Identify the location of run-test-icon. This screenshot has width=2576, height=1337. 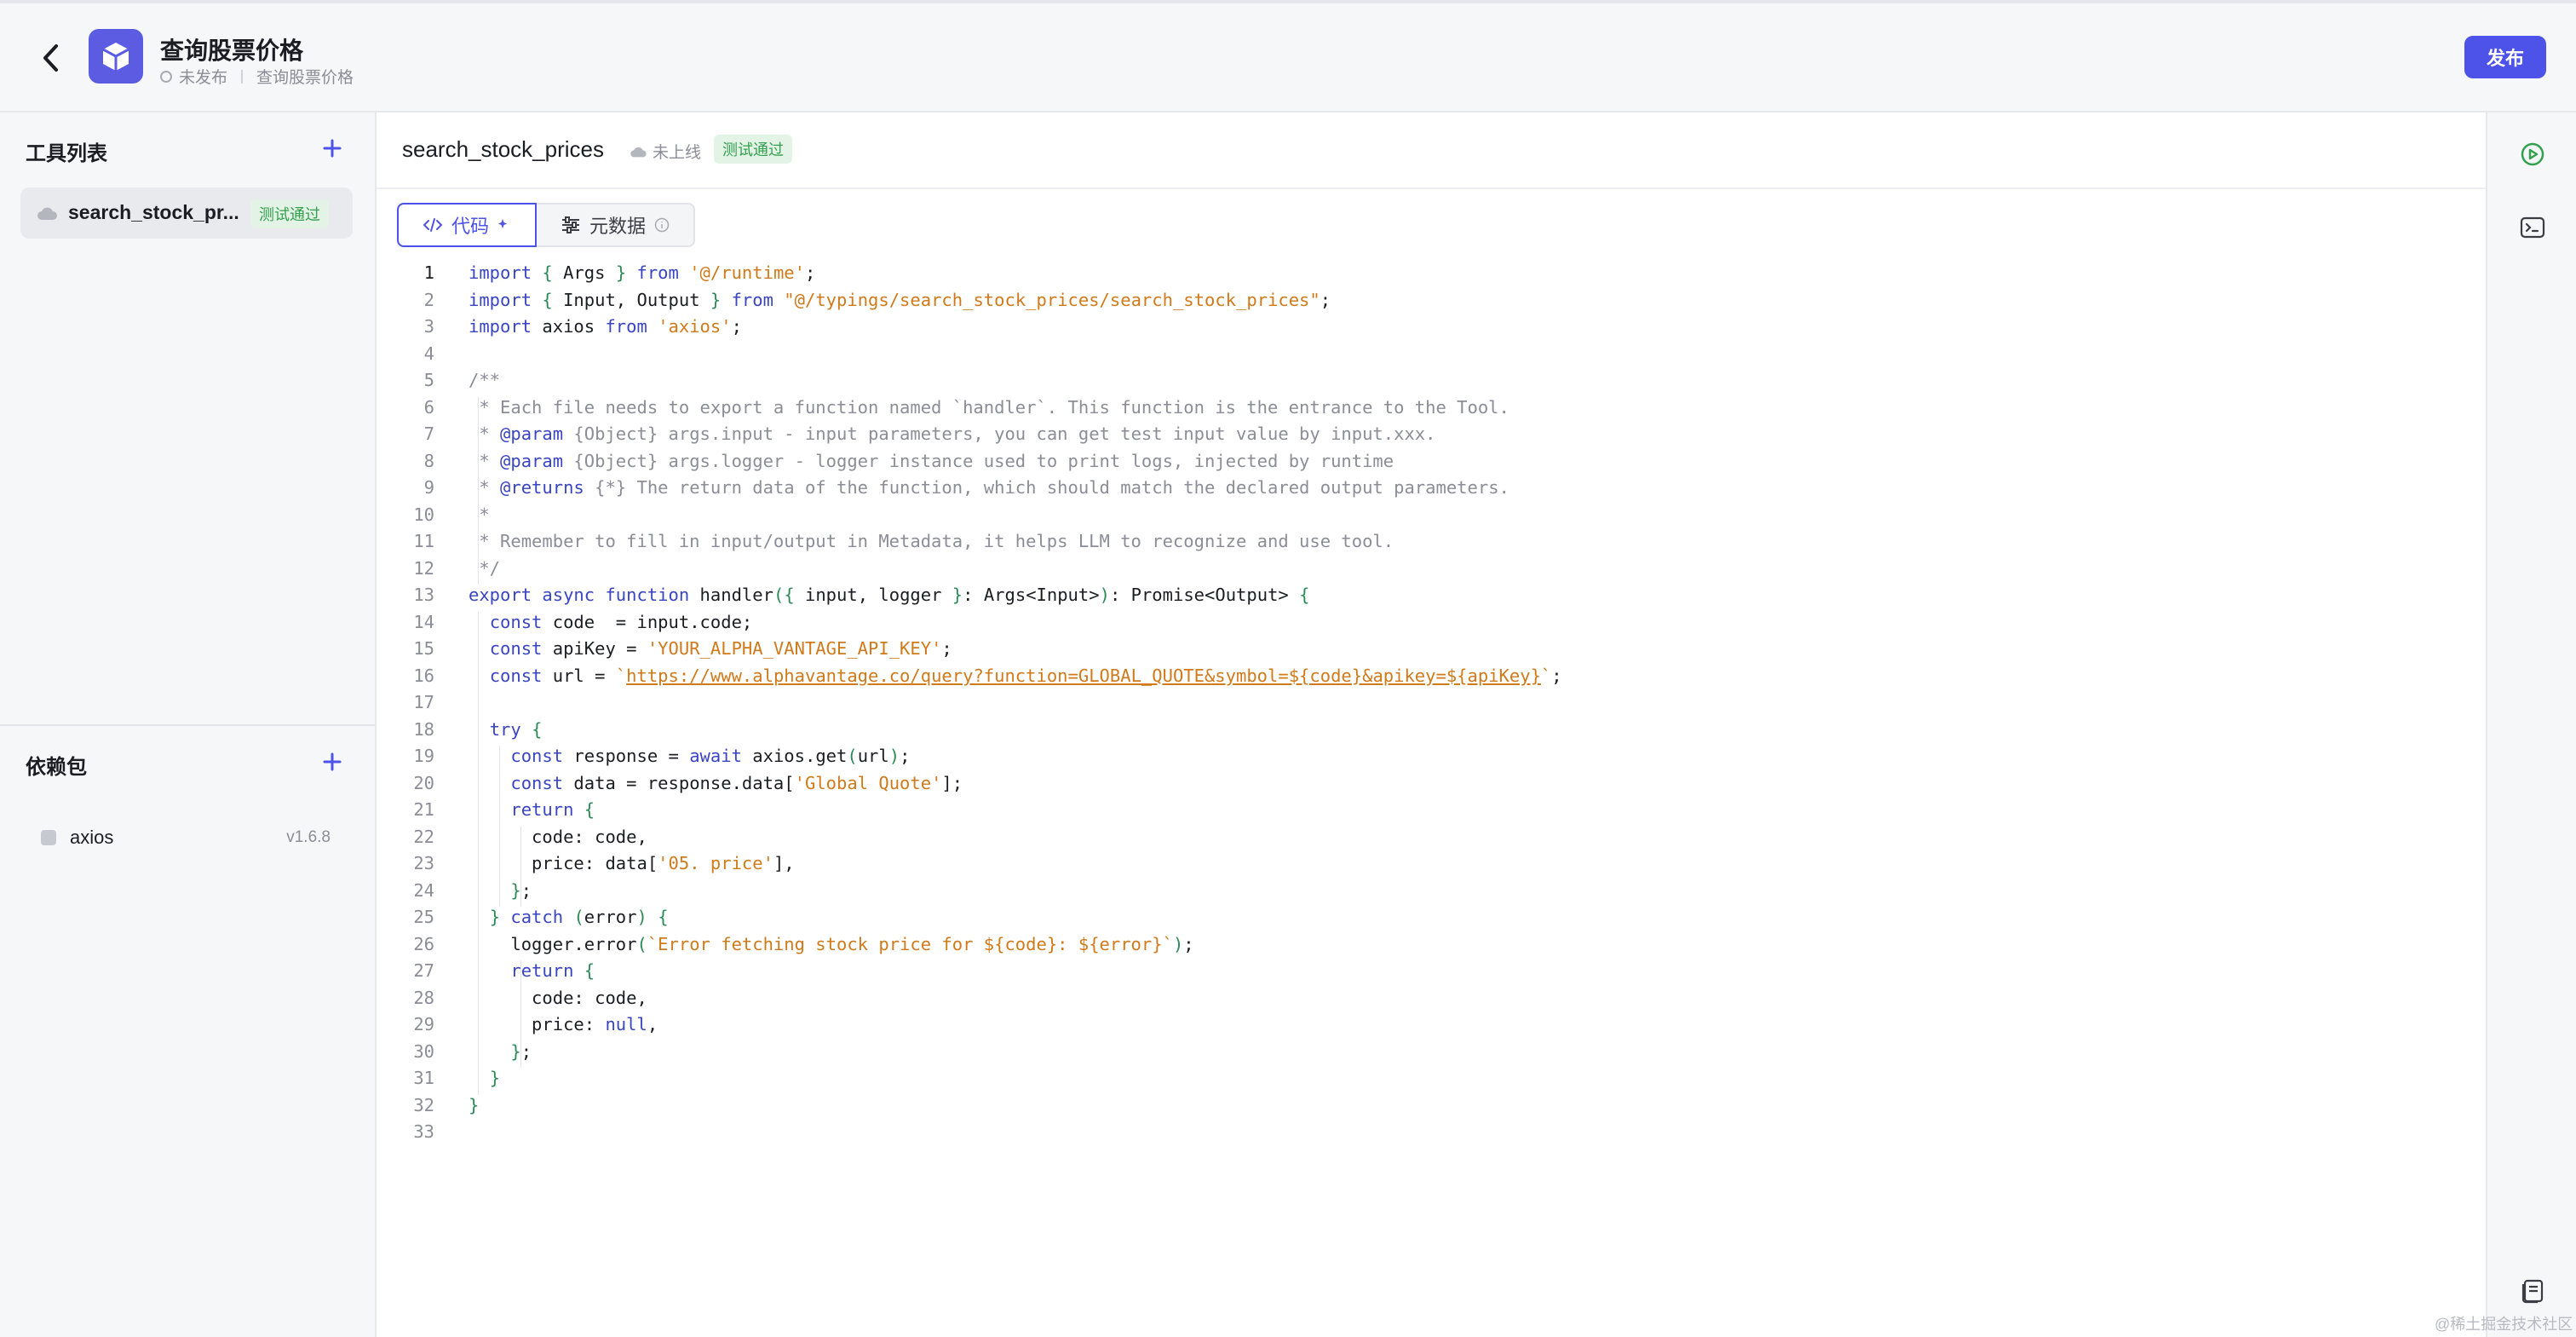
(2533, 154).